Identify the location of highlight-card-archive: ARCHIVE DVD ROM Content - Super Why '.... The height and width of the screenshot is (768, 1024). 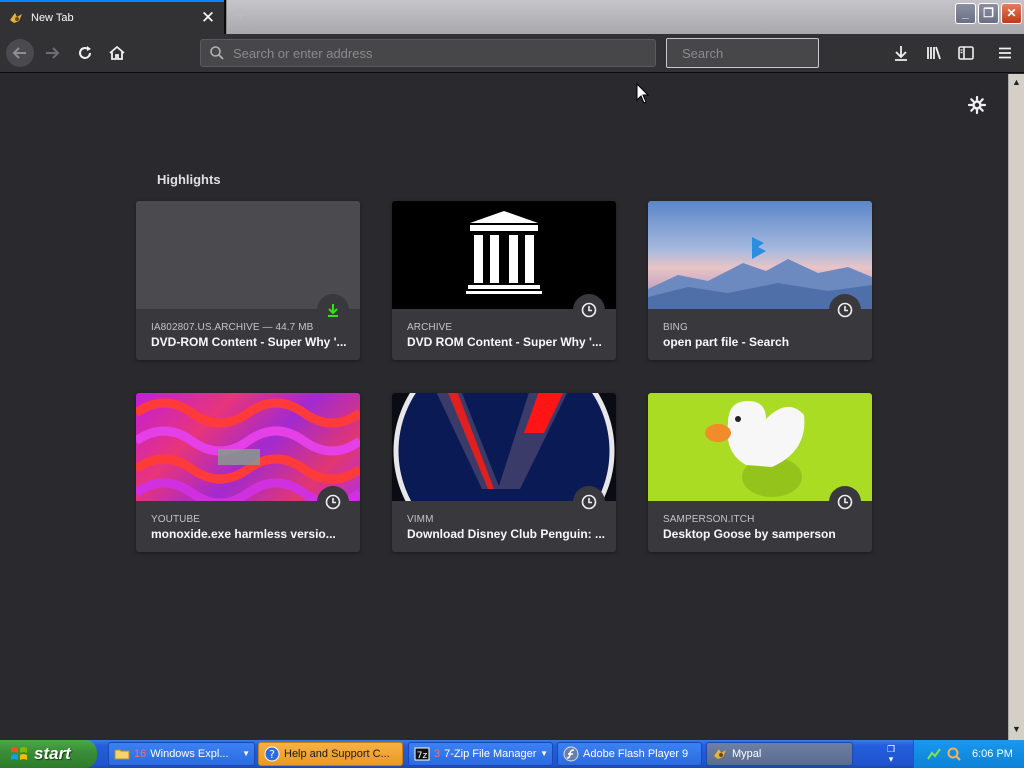
(504, 280).